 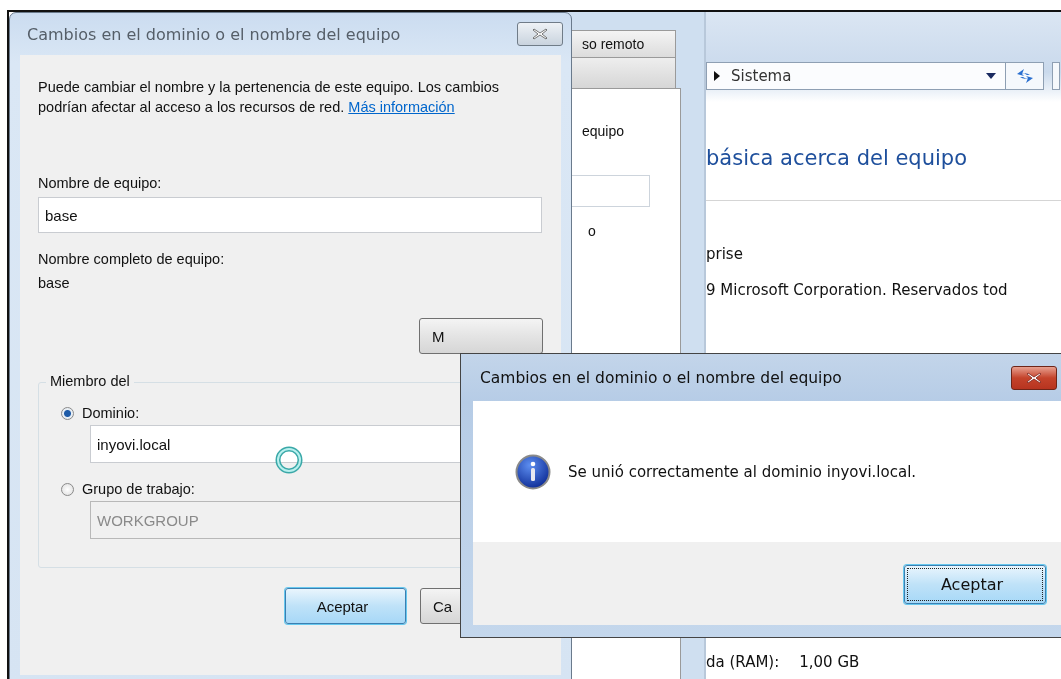 I want to click on address-field: Sistema, so click(x=856, y=76).